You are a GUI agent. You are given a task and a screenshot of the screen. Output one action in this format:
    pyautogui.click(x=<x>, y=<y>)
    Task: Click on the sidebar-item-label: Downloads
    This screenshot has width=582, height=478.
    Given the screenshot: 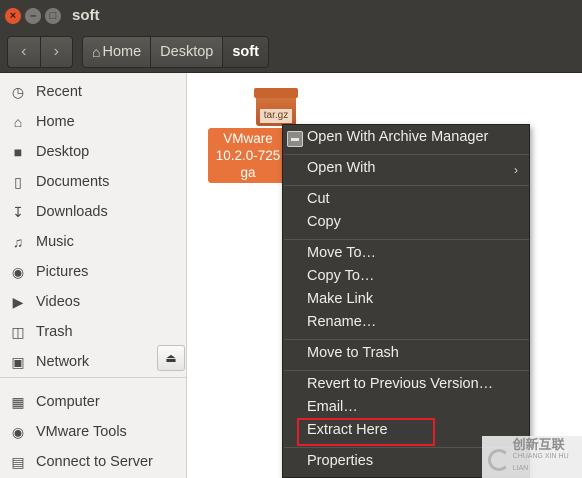 What is the action you would take?
    pyautogui.click(x=72, y=212)
    